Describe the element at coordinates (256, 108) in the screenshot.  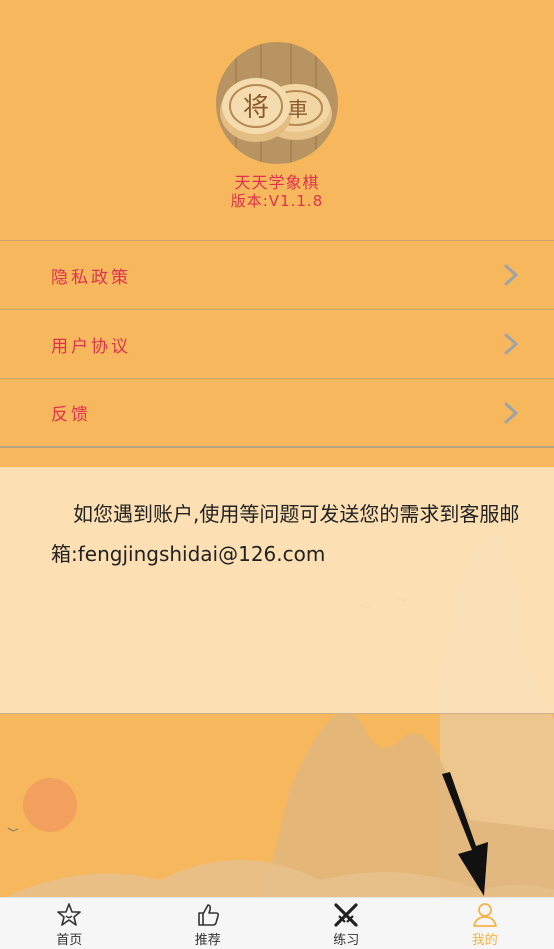
I see `svg-text: 将` at that location.